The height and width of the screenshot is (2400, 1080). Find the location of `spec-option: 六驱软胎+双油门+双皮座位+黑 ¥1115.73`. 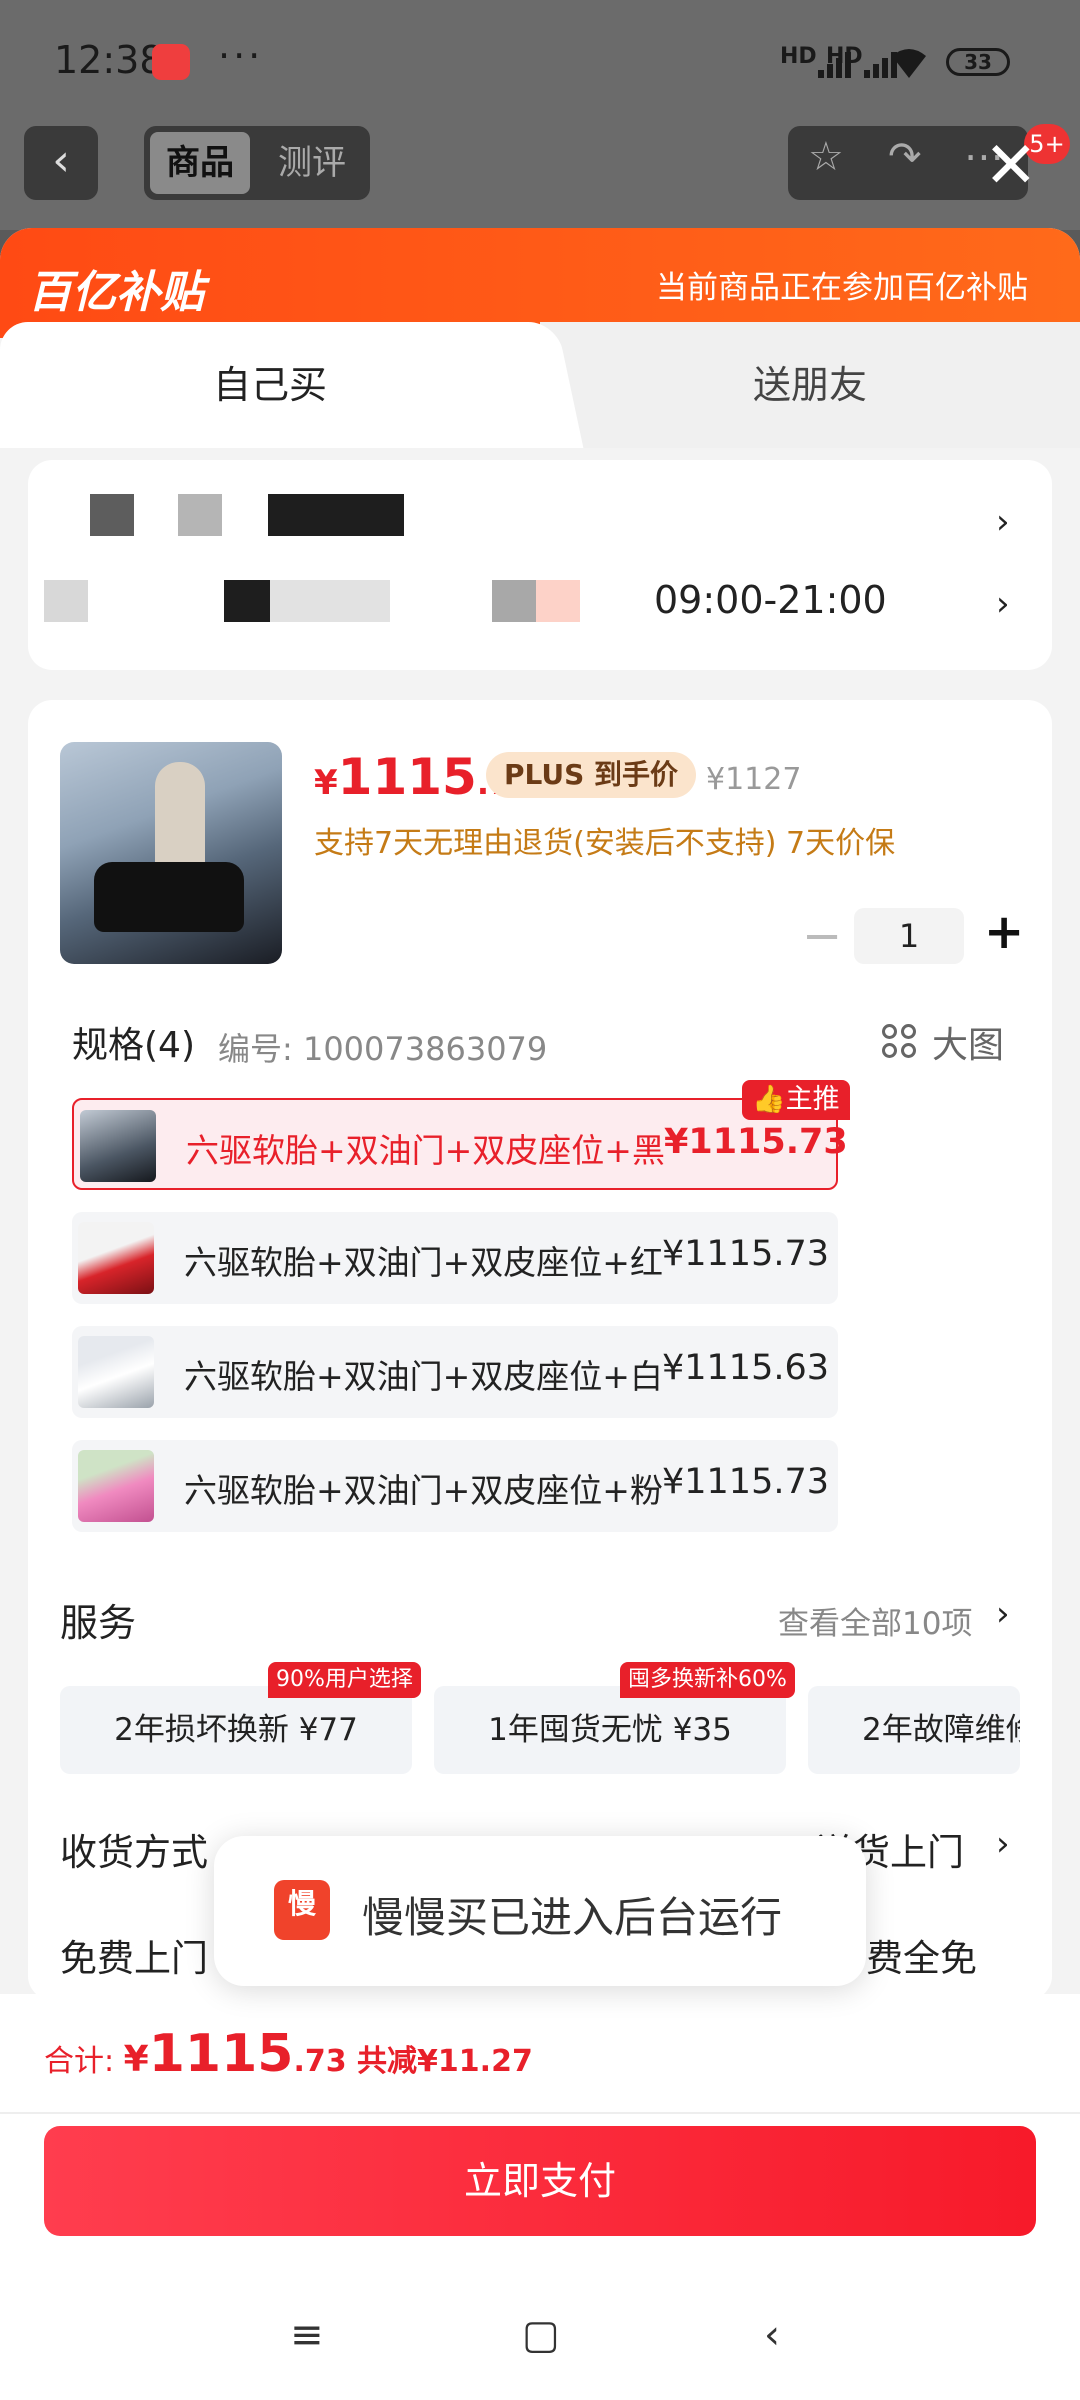

spec-option: 六驱软胎+双油门+双皮座位+黑 ¥1115.73 is located at coordinates (460, 1144).